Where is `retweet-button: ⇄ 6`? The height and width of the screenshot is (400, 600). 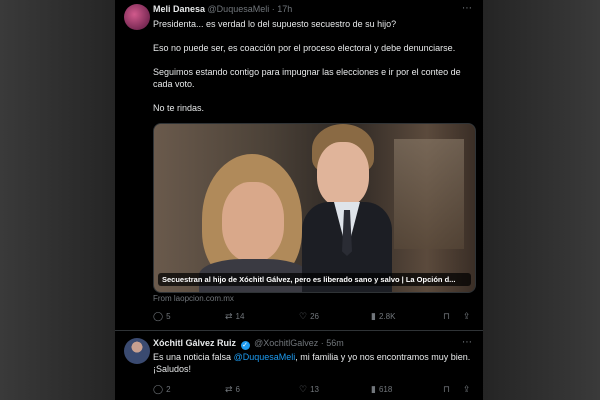
retweet-button: ⇄ 6 is located at coordinates (232, 389).